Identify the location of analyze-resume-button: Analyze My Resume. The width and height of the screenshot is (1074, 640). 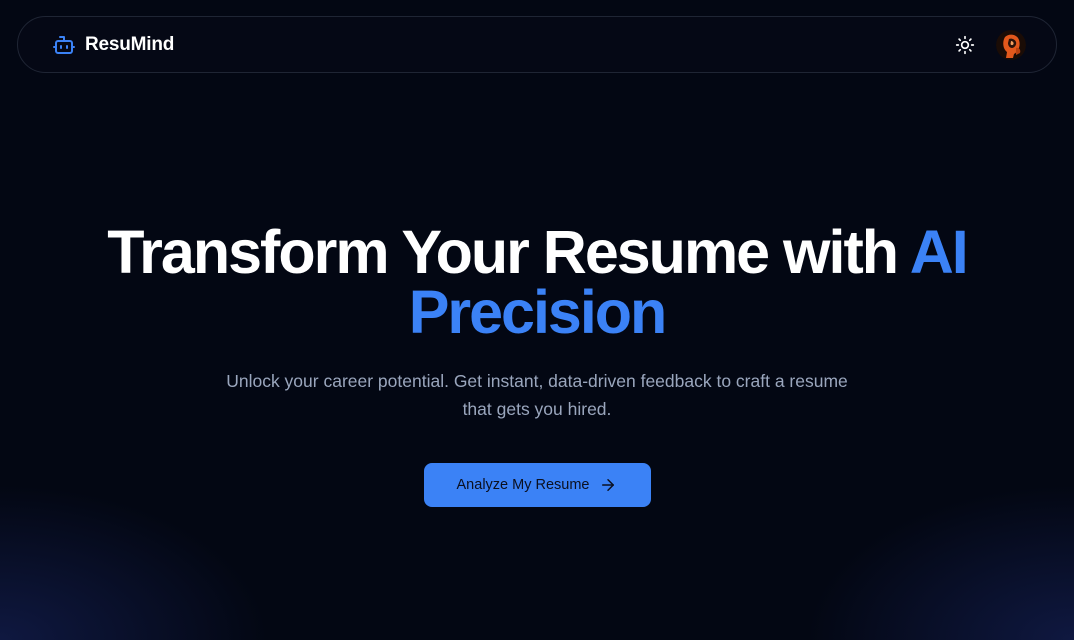
(537, 485).